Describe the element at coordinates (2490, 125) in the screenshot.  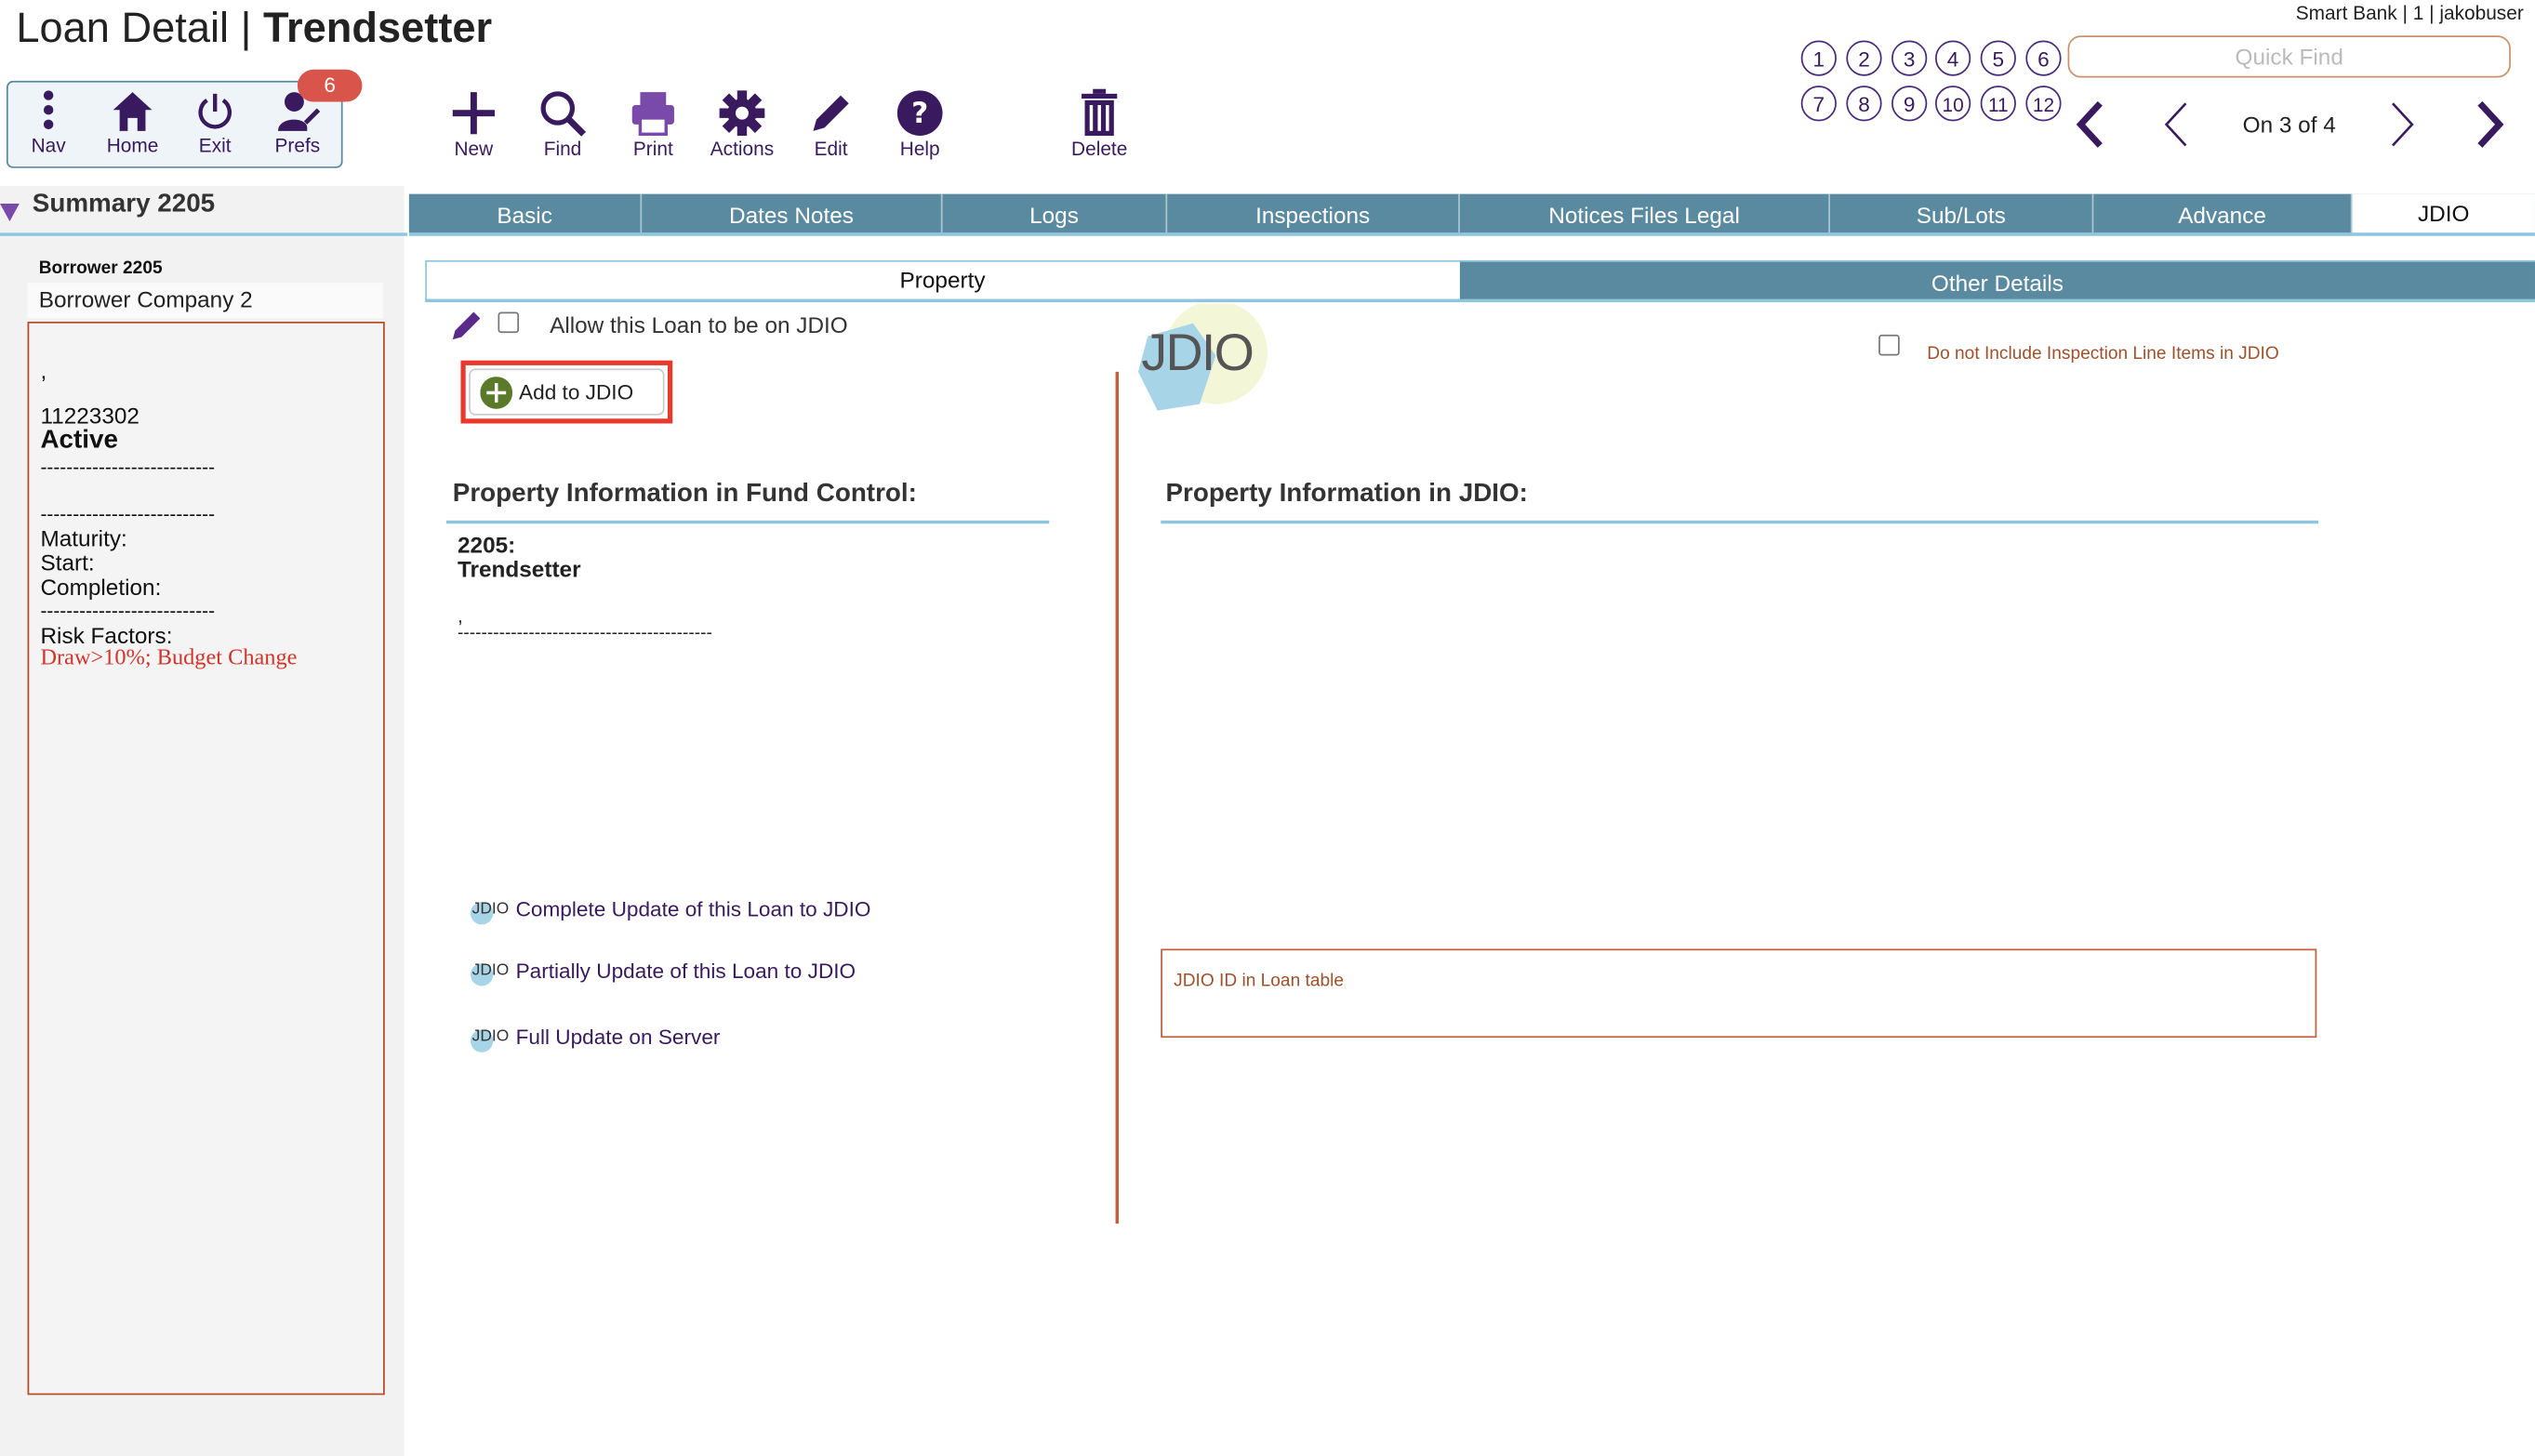
I see `last-record-icon` at that location.